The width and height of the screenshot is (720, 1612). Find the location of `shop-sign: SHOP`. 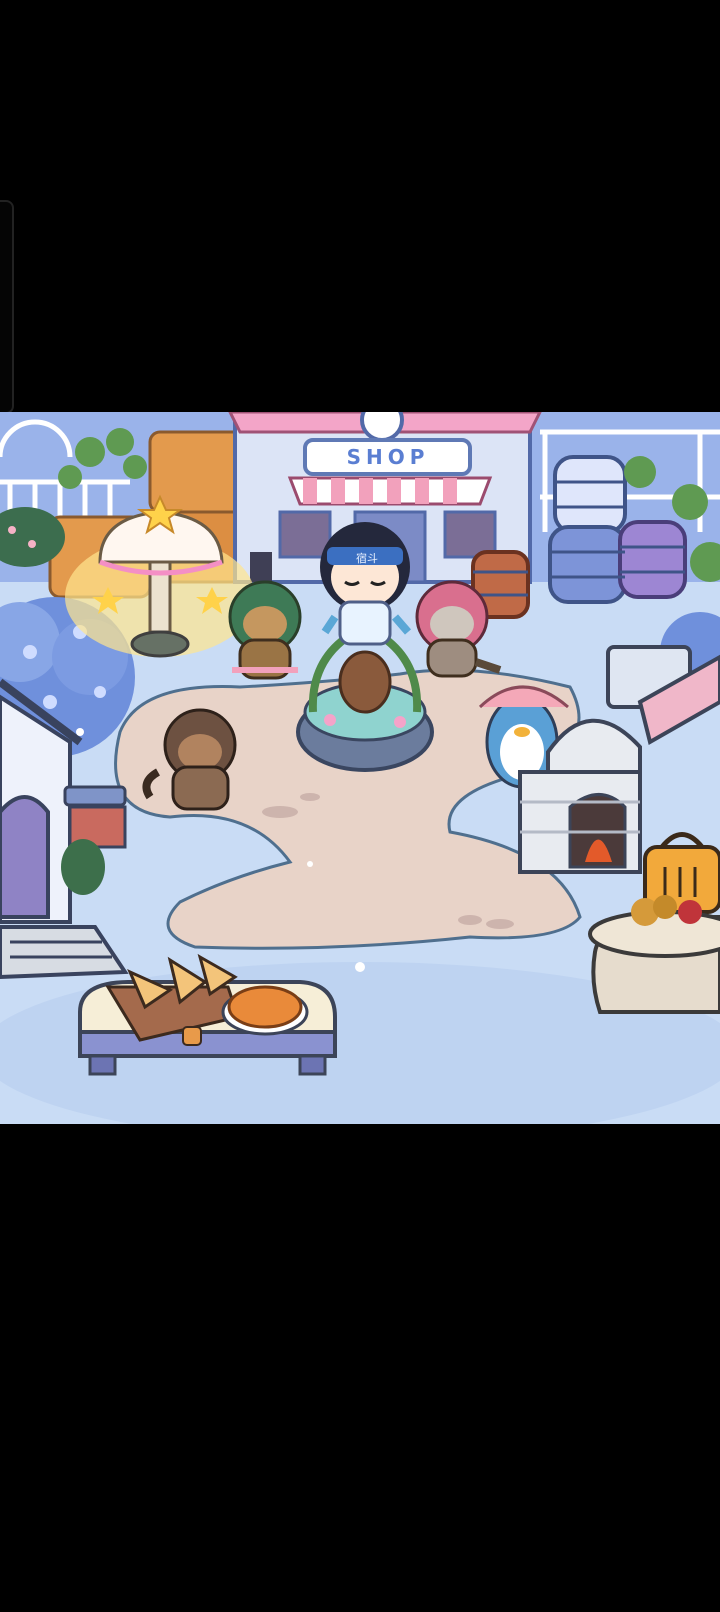

shop-sign: SHOP is located at coordinates (388, 457).